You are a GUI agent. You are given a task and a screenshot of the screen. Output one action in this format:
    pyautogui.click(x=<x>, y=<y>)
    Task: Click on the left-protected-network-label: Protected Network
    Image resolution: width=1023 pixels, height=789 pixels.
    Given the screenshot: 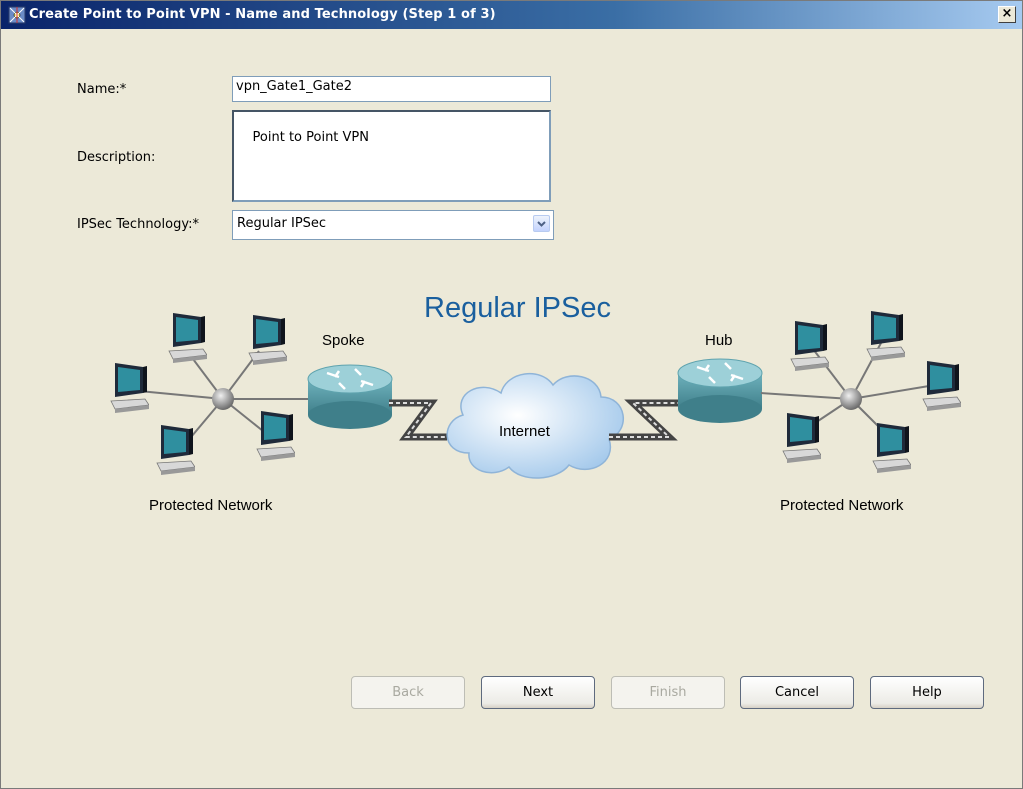 What is the action you would take?
    pyautogui.click(x=211, y=505)
    